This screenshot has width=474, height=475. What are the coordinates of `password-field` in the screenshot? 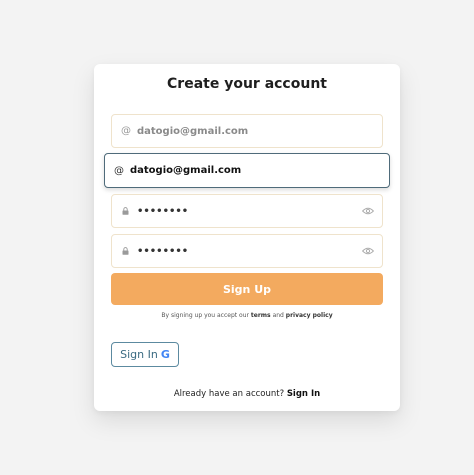 It's located at (247, 211).